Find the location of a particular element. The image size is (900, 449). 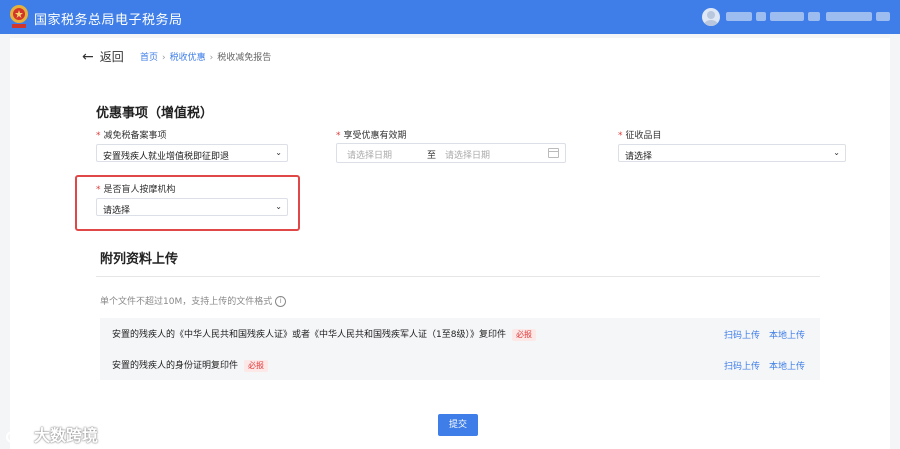

valid-period-label: * 享受优惠有效期 is located at coordinates (371, 136).